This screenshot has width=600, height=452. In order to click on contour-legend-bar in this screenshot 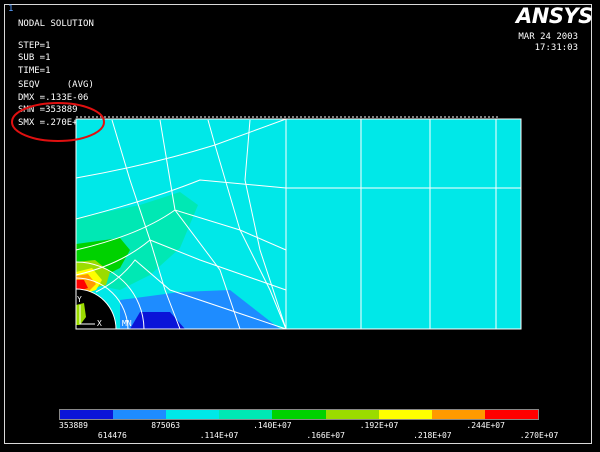, I will do `click(299, 414)`.